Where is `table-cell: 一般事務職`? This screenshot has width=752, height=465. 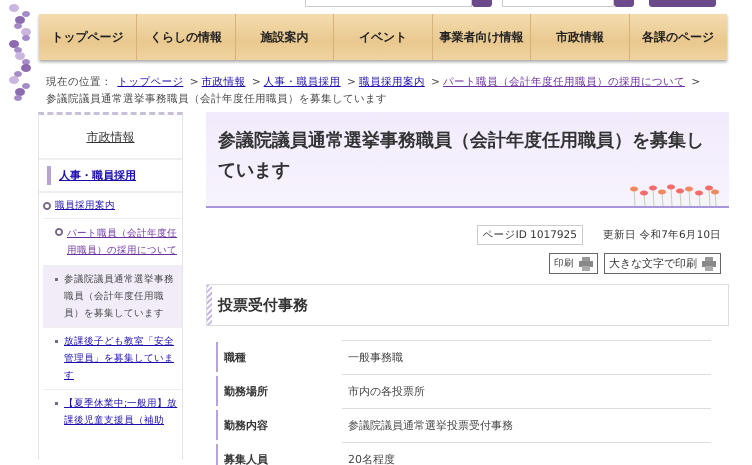
table-cell: 一般事務職 is located at coordinates (526, 357).